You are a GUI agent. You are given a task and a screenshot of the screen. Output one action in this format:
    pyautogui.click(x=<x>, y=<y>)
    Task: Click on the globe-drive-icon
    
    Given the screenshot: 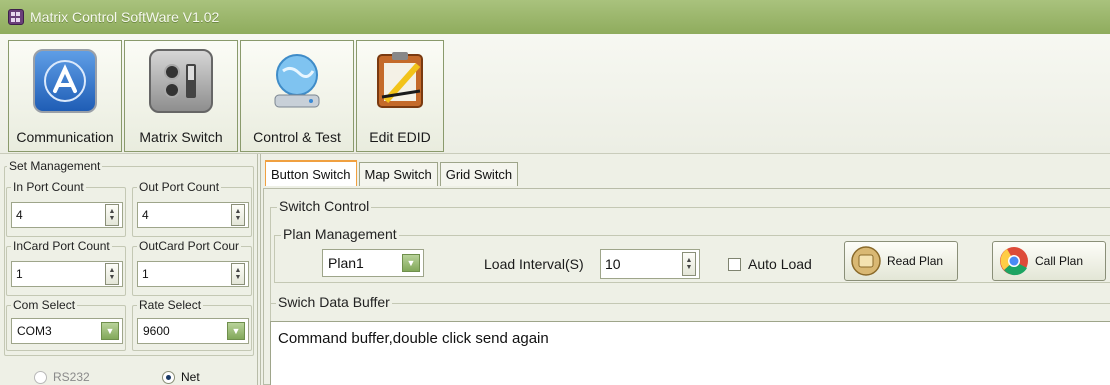 What is the action you would take?
    pyautogui.click(x=297, y=81)
    